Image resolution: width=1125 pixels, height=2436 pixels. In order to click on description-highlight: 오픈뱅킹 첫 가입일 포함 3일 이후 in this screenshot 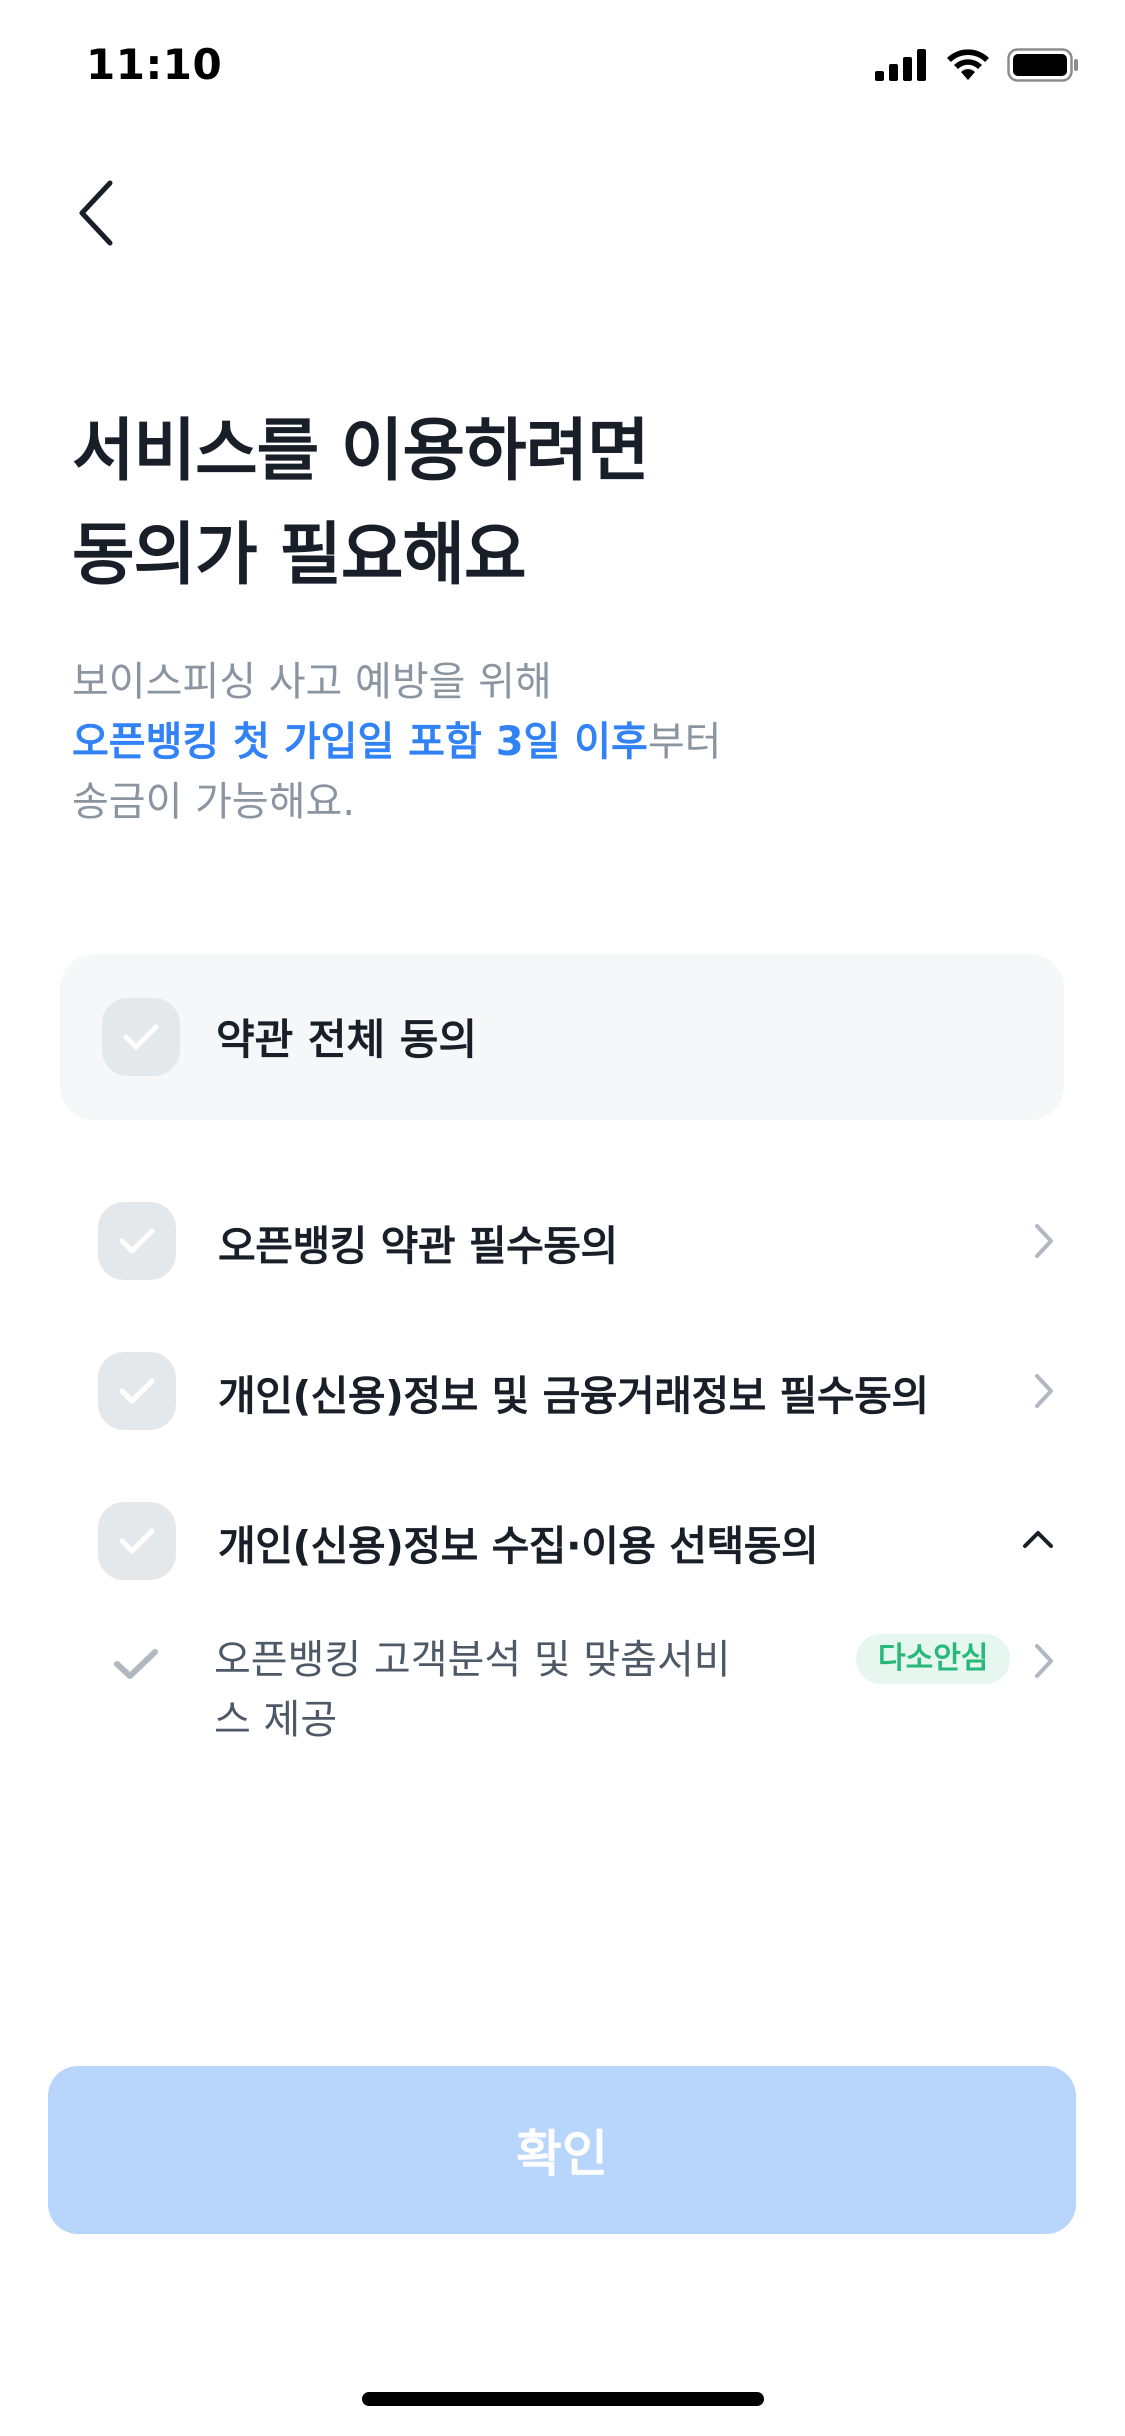, I will do `click(360, 742)`.